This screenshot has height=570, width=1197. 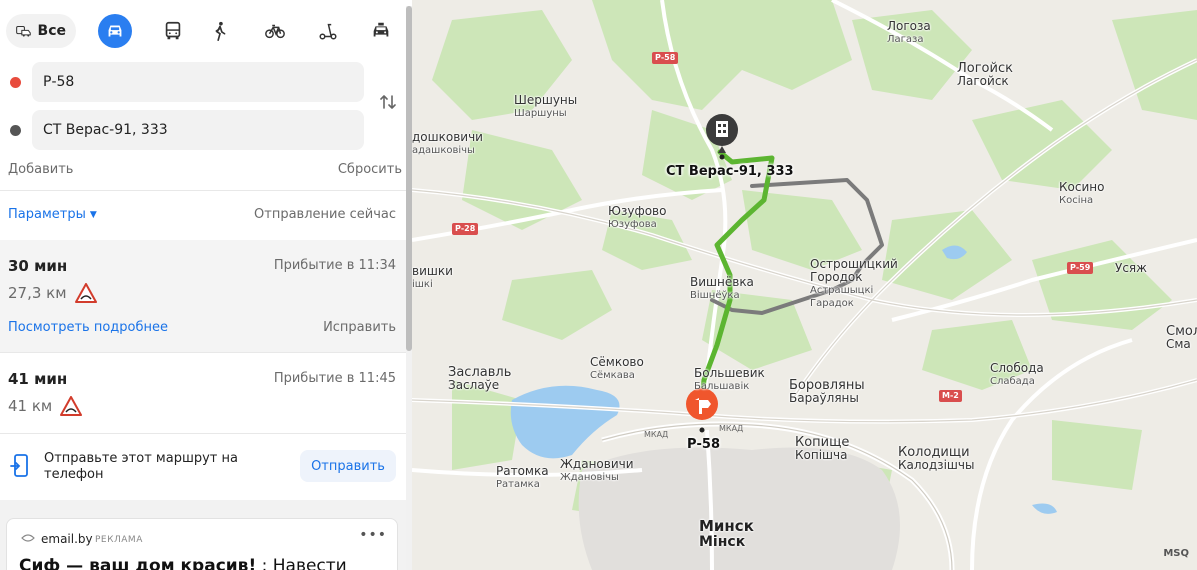 I want to click on scooter-icon, so click(x=328, y=31).